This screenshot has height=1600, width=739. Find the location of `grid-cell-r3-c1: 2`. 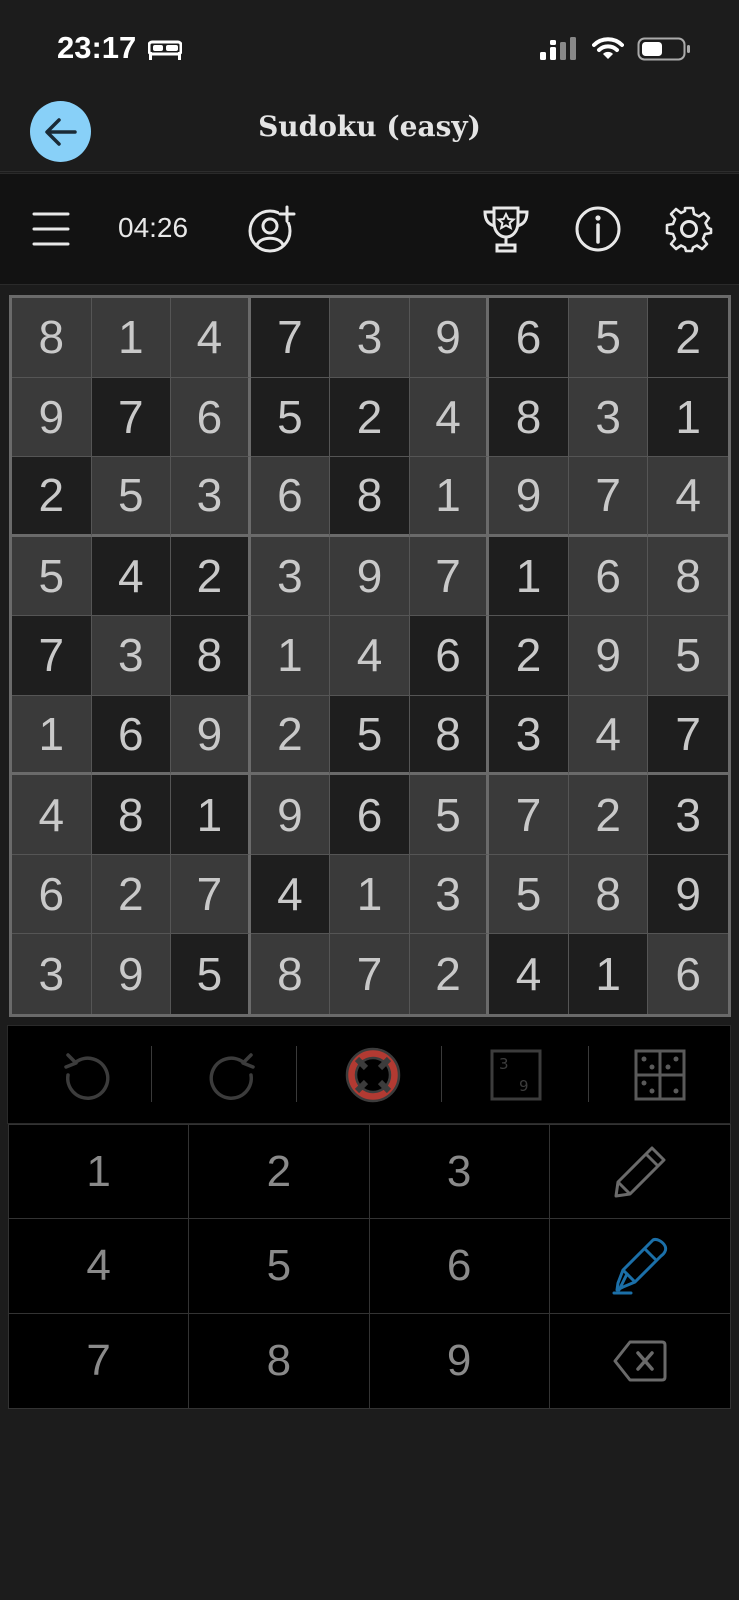

grid-cell-r3-c1: 2 is located at coordinates (52, 497).